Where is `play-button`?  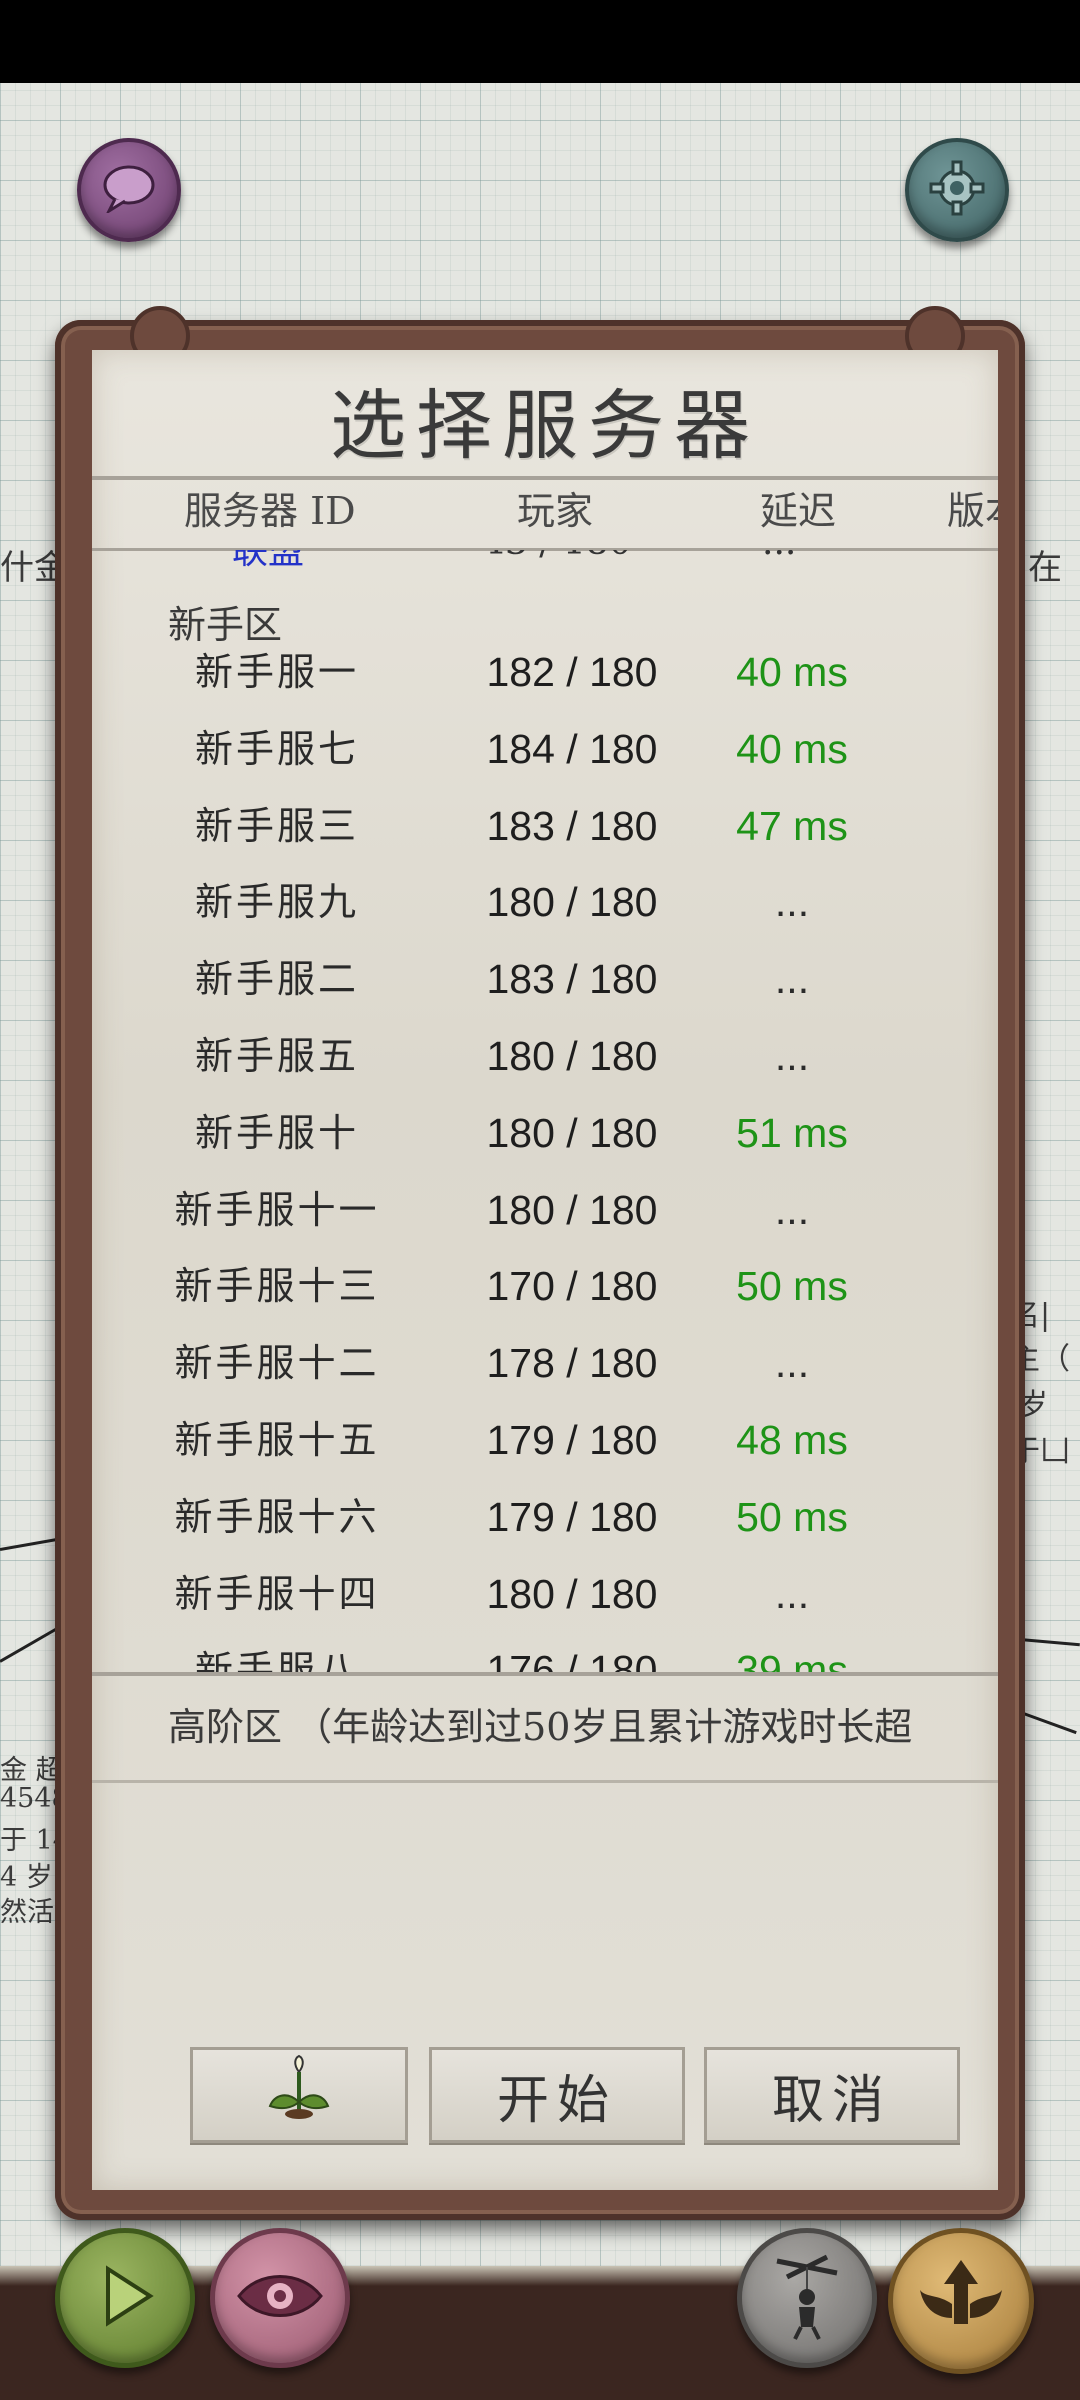
play-button is located at coordinates (125, 2298).